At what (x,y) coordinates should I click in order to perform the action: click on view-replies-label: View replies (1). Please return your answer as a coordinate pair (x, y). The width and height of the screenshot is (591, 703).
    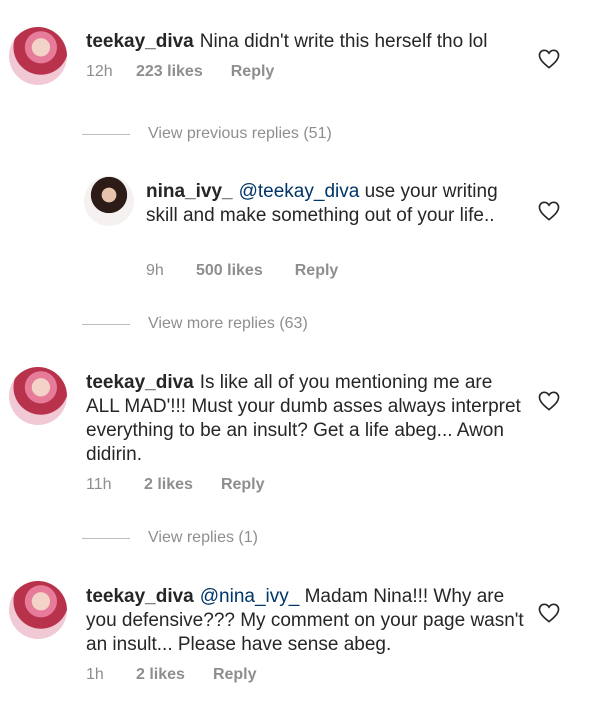
    Looking at the image, I should click on (203, 537).